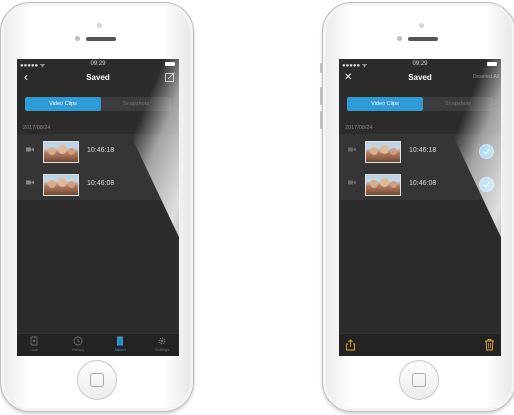 This screenshot has height=415, width=514. I want to click on nav-bar: ‹ Saved, so click(98, 78).